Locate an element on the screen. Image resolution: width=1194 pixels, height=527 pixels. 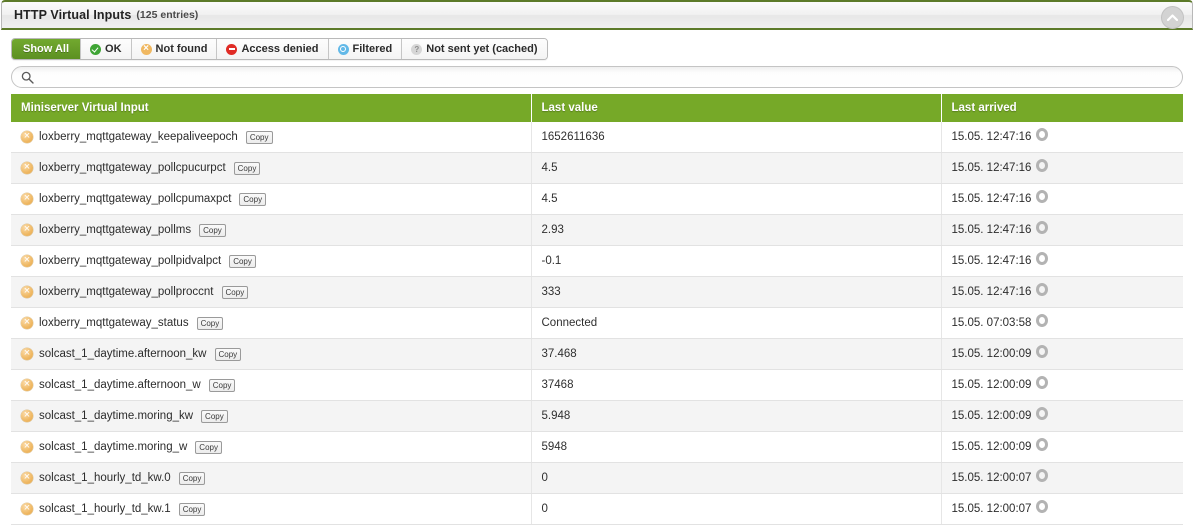
collapse-panel-button is located at coordinates (1172, 17).